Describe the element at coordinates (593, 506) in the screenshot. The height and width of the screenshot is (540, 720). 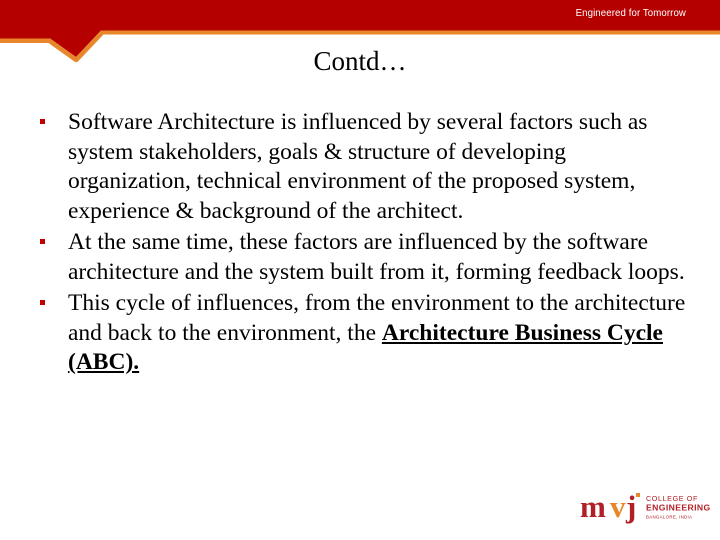
I see `logo-letter-m: m` at that location.